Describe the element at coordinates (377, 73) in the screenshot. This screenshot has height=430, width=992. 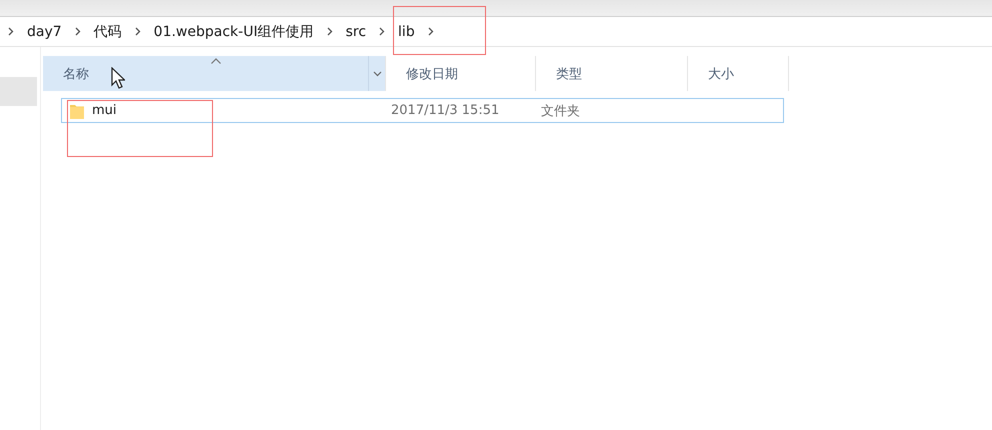
I see `dropdown-icon` at that location.